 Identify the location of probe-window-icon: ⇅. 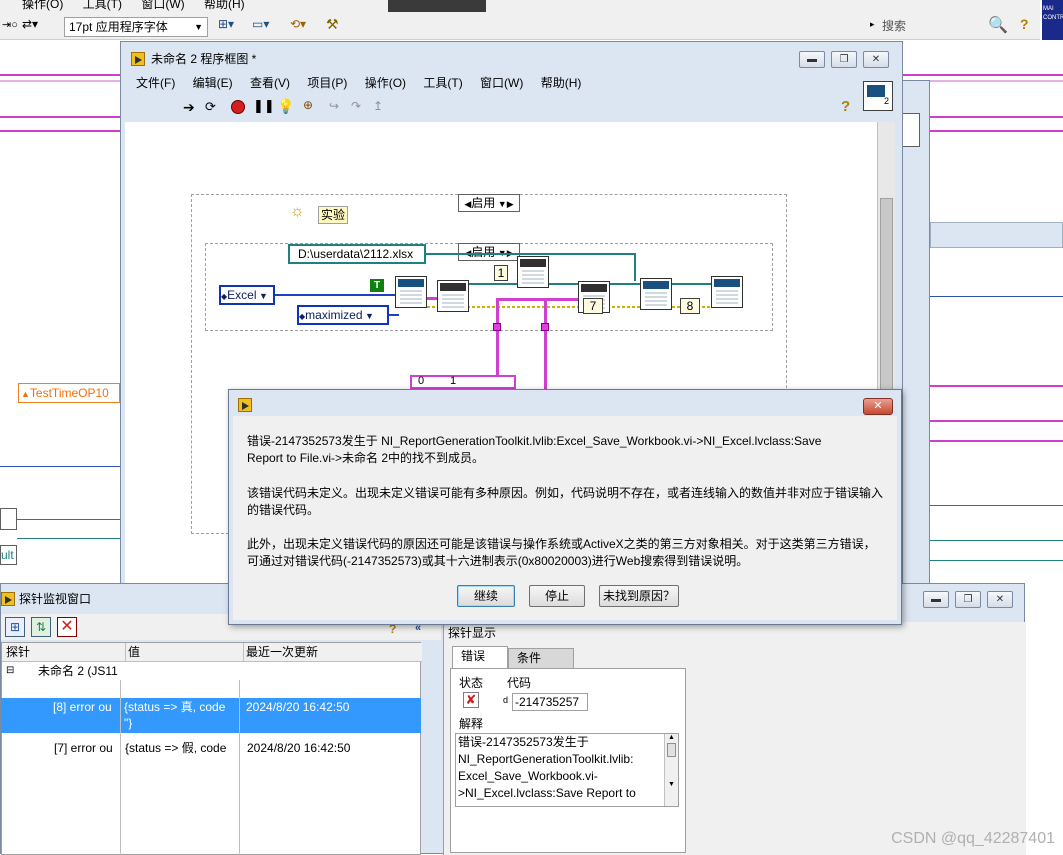
(41, 627).